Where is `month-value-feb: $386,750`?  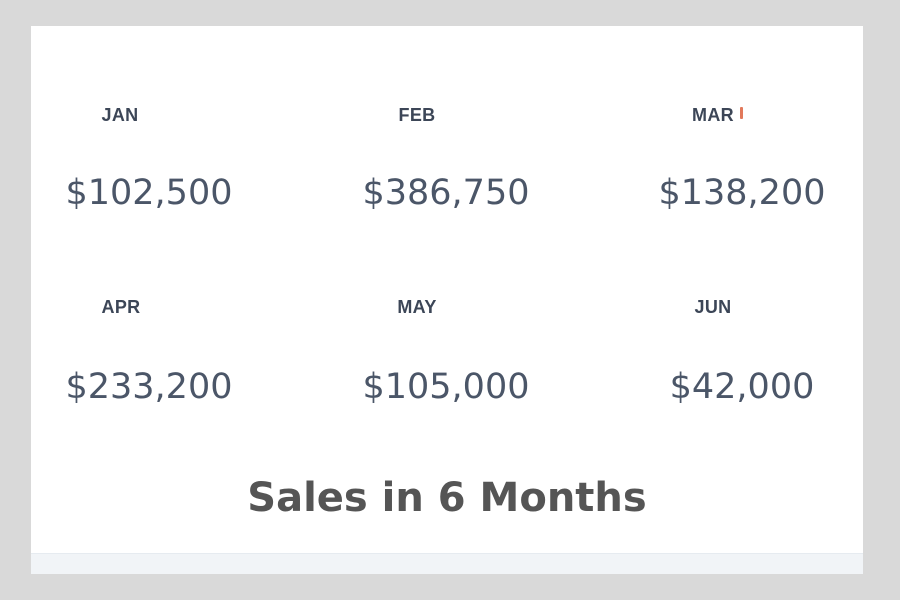 month-value-feb: $386,750 is located at coordinates (446, 193).